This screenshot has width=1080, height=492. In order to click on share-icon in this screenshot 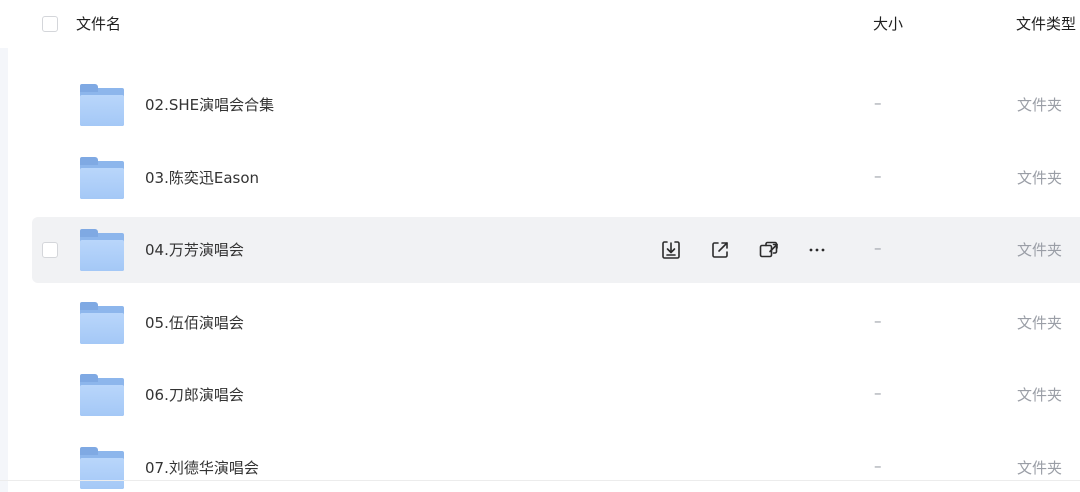, I will do `click(720, 250)`.